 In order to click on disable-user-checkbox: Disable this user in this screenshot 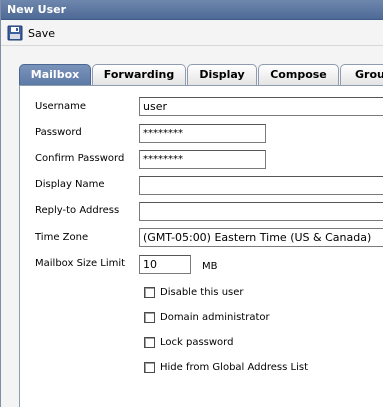, I will do `click(194, 292)`.